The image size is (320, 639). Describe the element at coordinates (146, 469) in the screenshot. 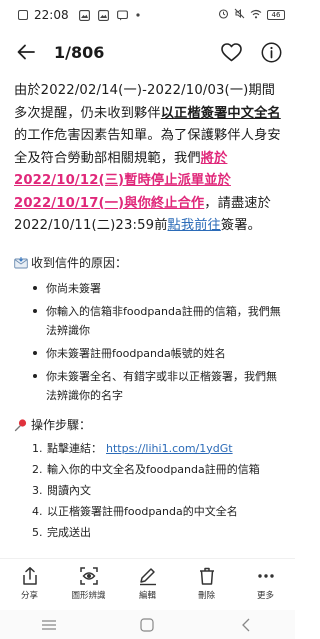

I see `list-item: 2. 輸入你的中文全名及foodpanda註冊的信箱` at that location.